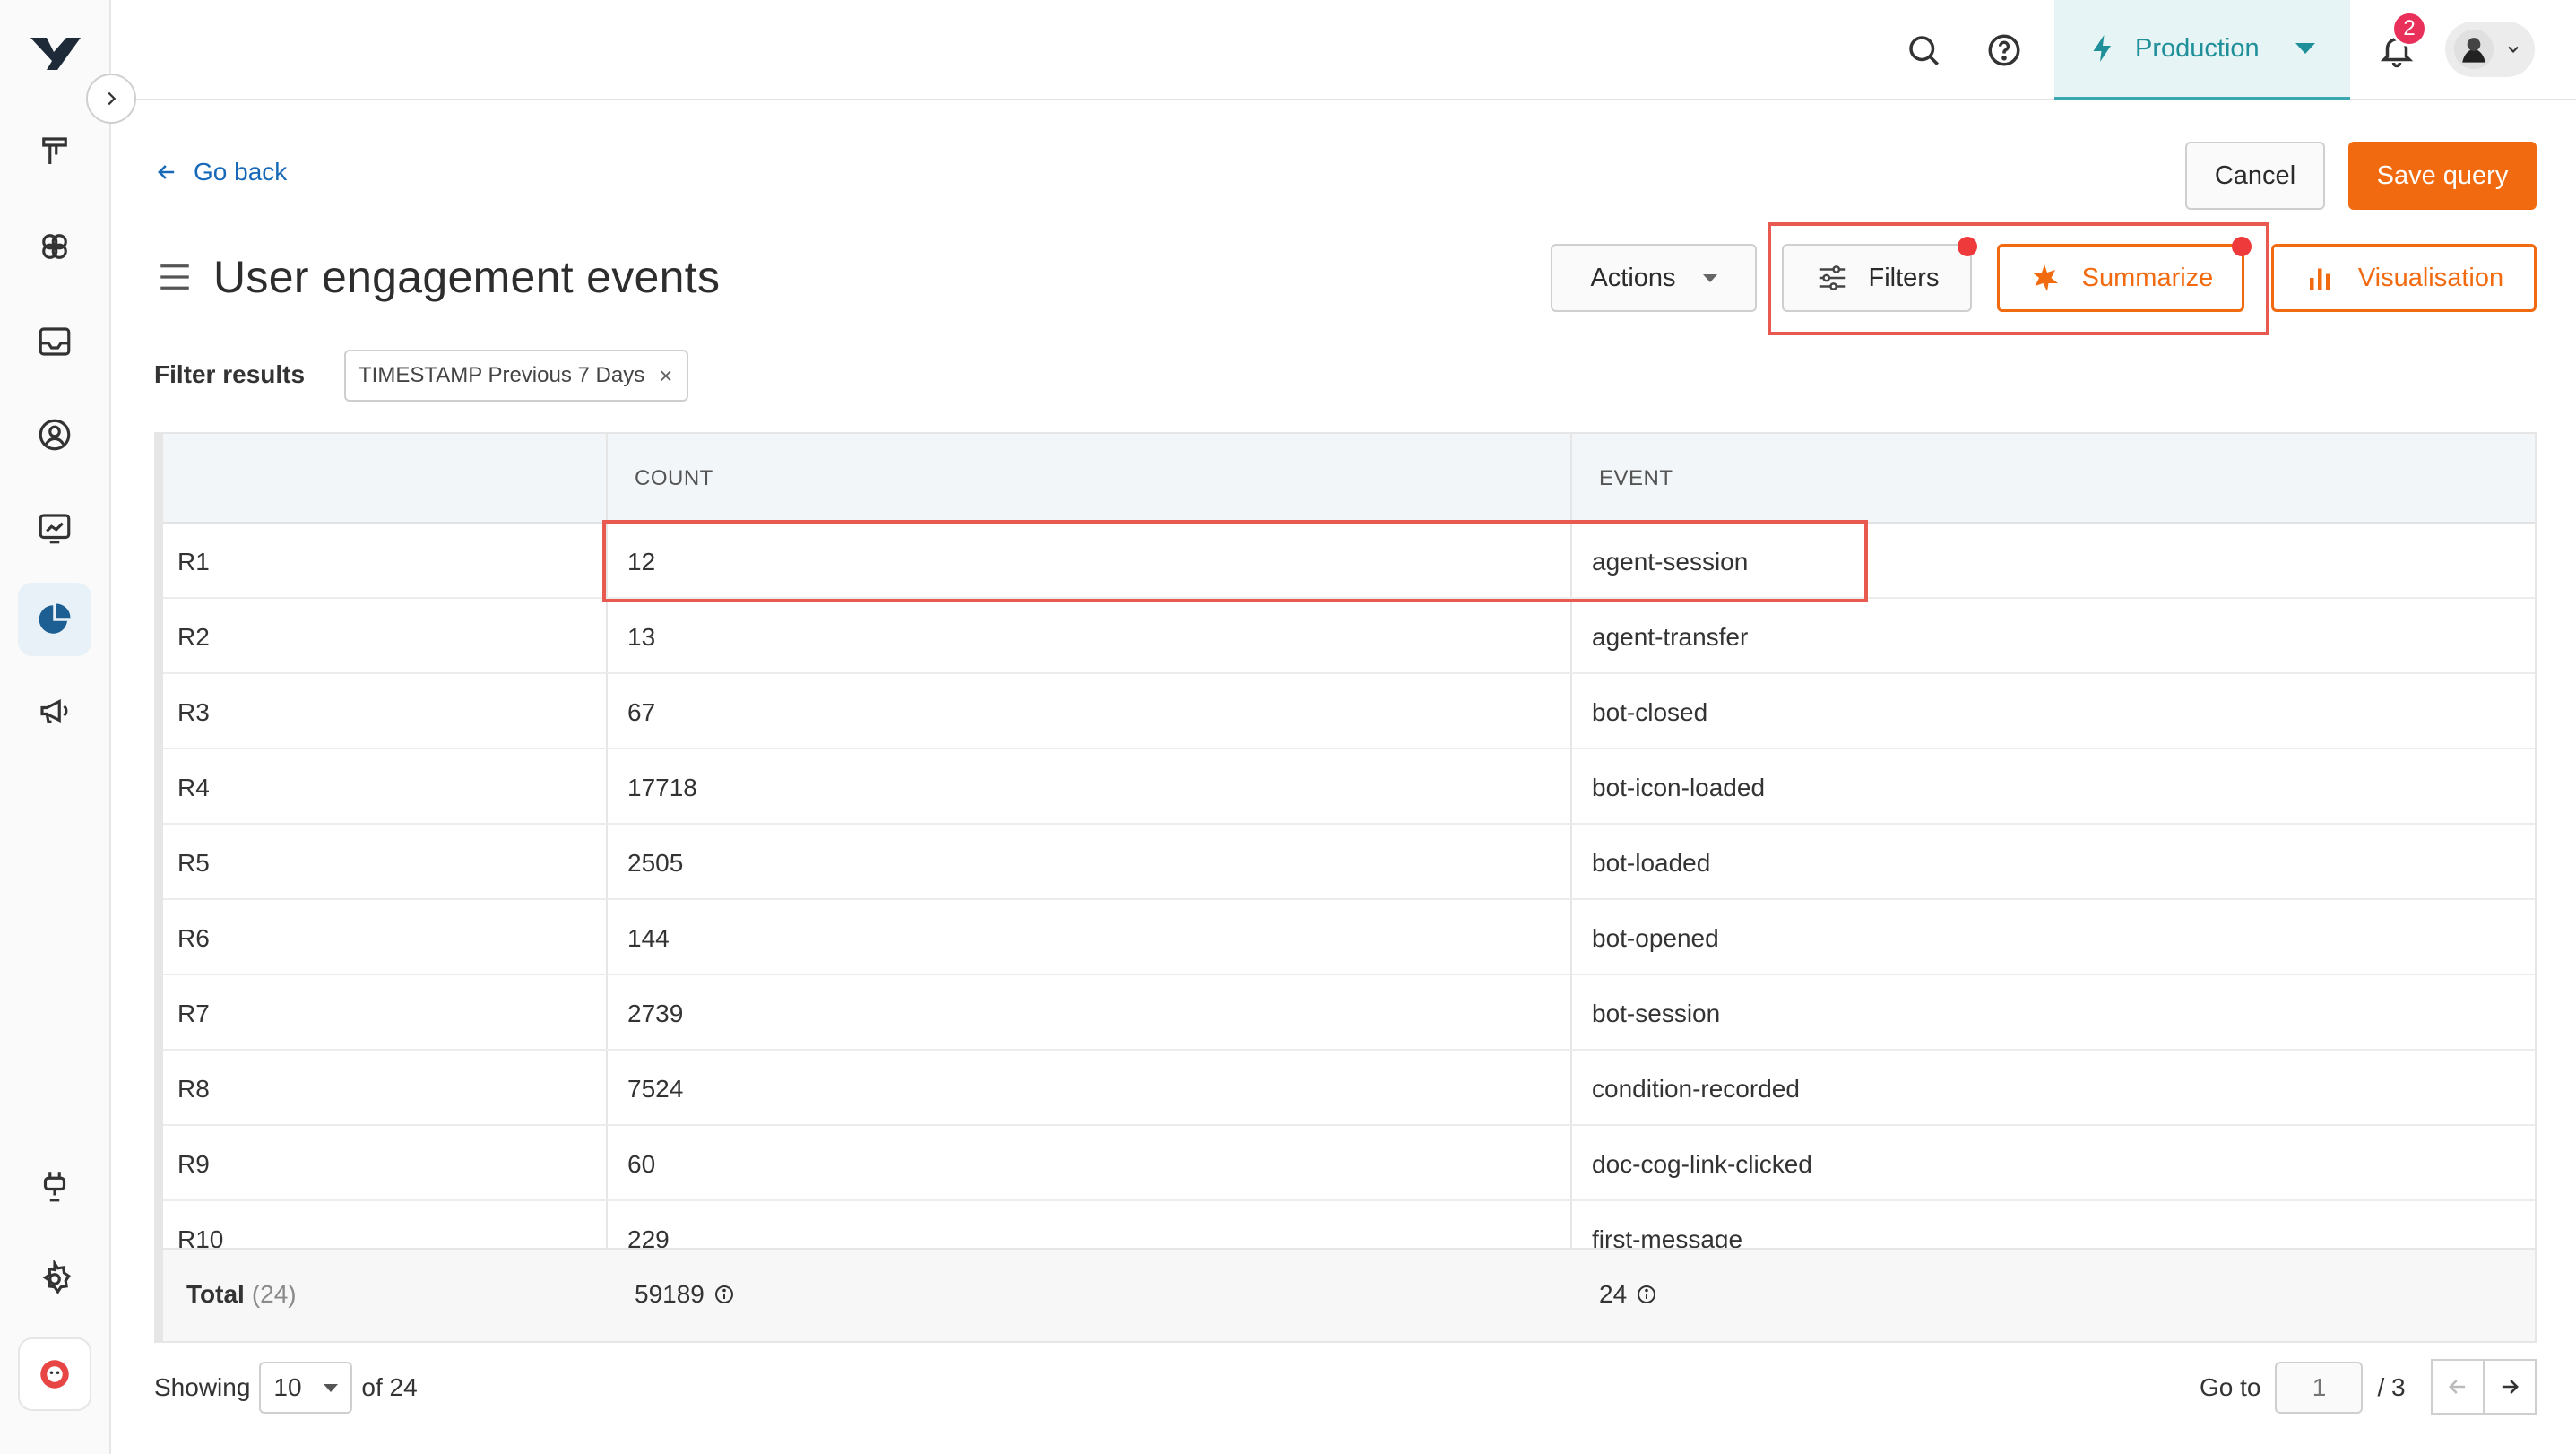 Image resolution: width=2576 pixels, height=1454 pixels. I want to click on event-cell: bot-session, so click(1656, 1013).